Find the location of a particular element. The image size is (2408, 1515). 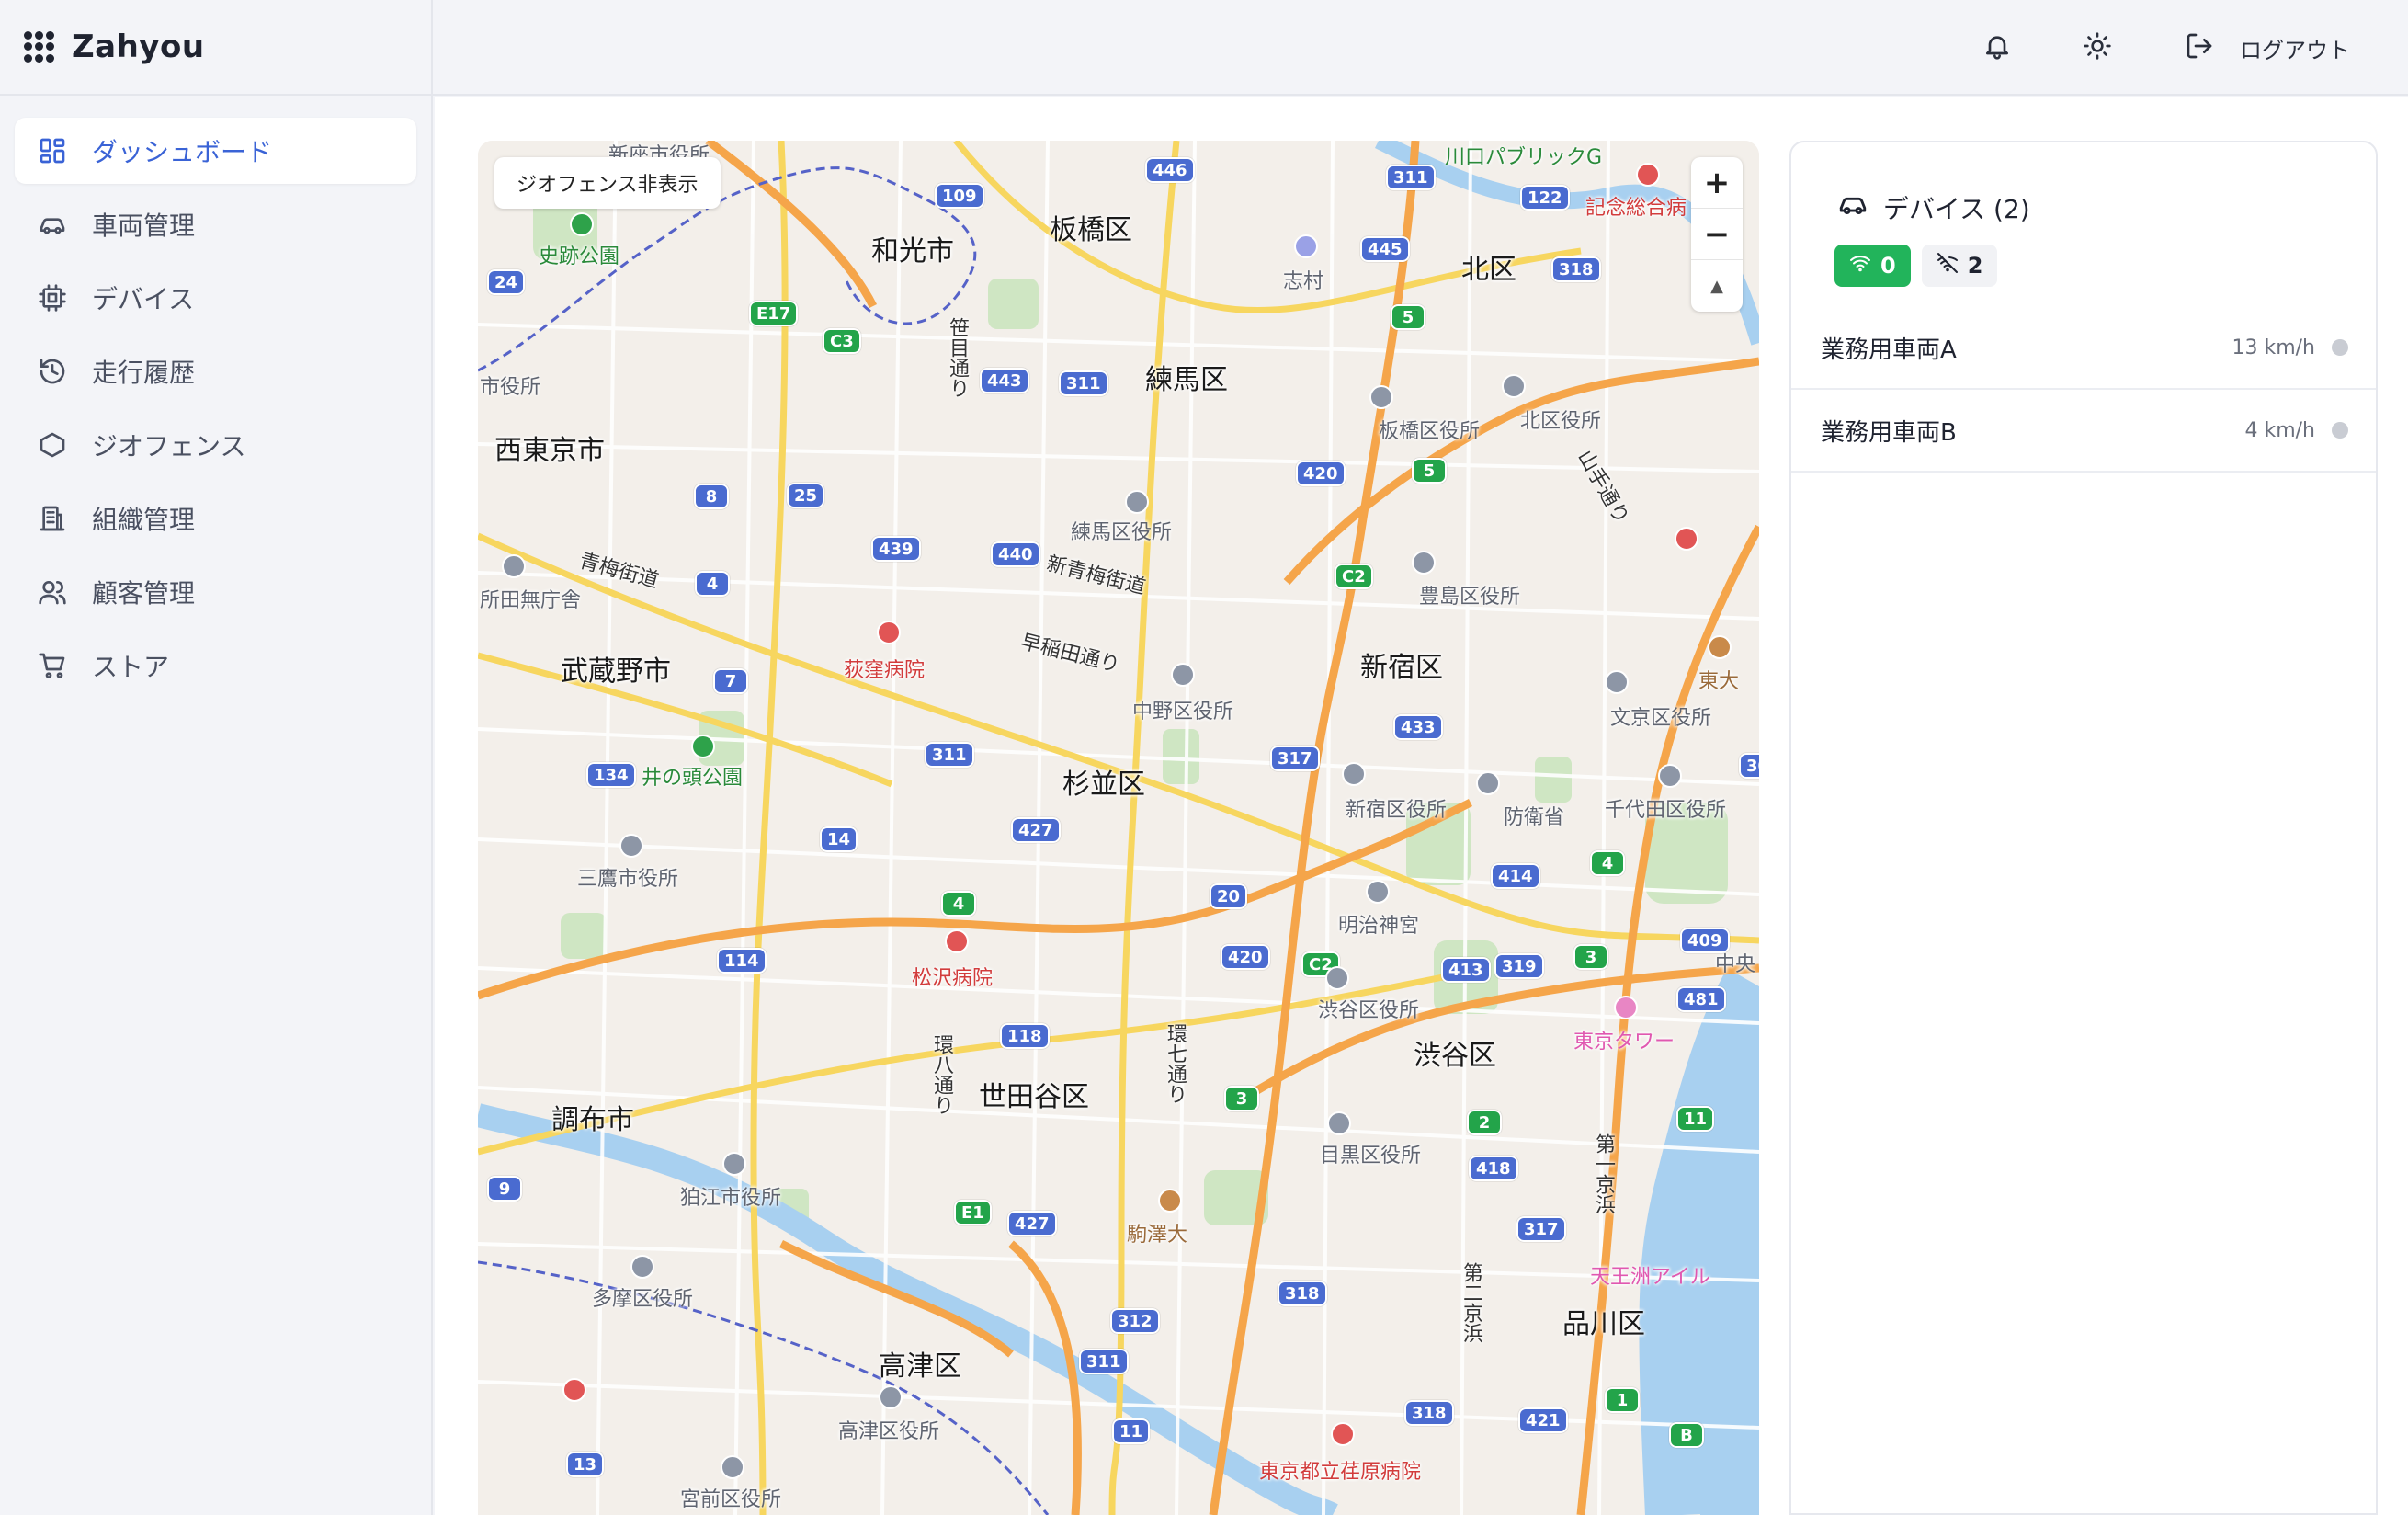

wifi-icon is located at coordinates (1864, 265).